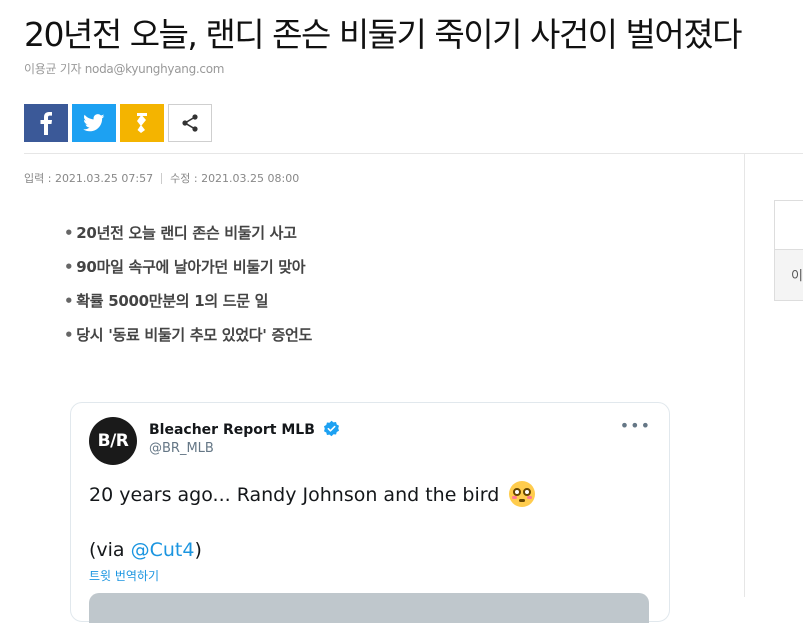  I want to click on kakaostory-icon, so click(142, 123).